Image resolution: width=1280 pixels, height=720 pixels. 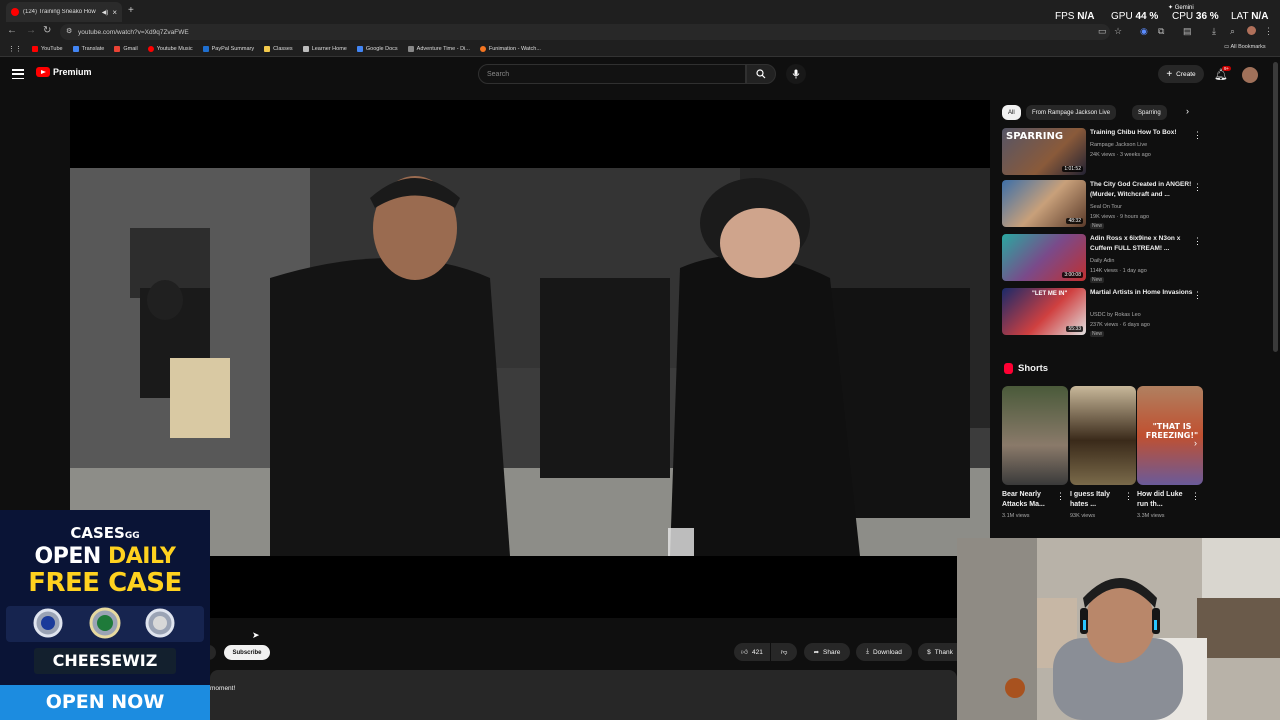 What do you see at coordinates (47, 49) in the screenshot?
I see `bookmark-youtube: YouTube` at bounding box center [47, 49].